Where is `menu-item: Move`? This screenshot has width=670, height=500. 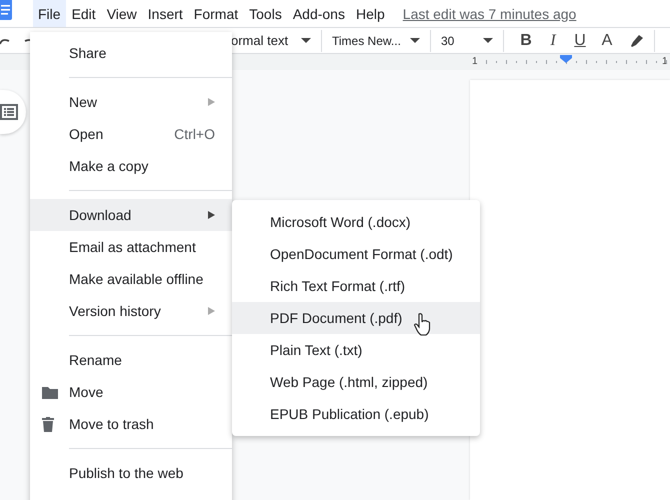
menu-item: Move is located at coordinates (131, 392).